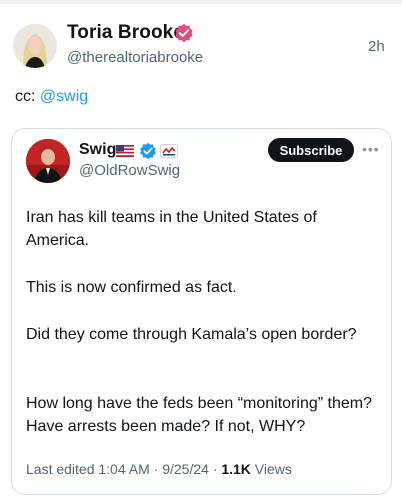  I want to click on subscribe-button: Subscribe, so click(311, 150).